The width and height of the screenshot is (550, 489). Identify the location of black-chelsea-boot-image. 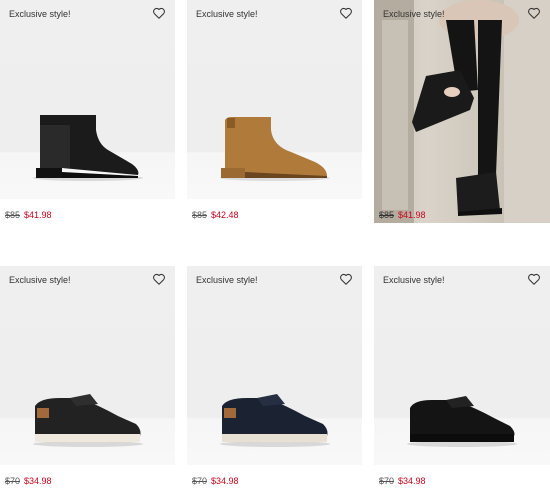
(88, 148).